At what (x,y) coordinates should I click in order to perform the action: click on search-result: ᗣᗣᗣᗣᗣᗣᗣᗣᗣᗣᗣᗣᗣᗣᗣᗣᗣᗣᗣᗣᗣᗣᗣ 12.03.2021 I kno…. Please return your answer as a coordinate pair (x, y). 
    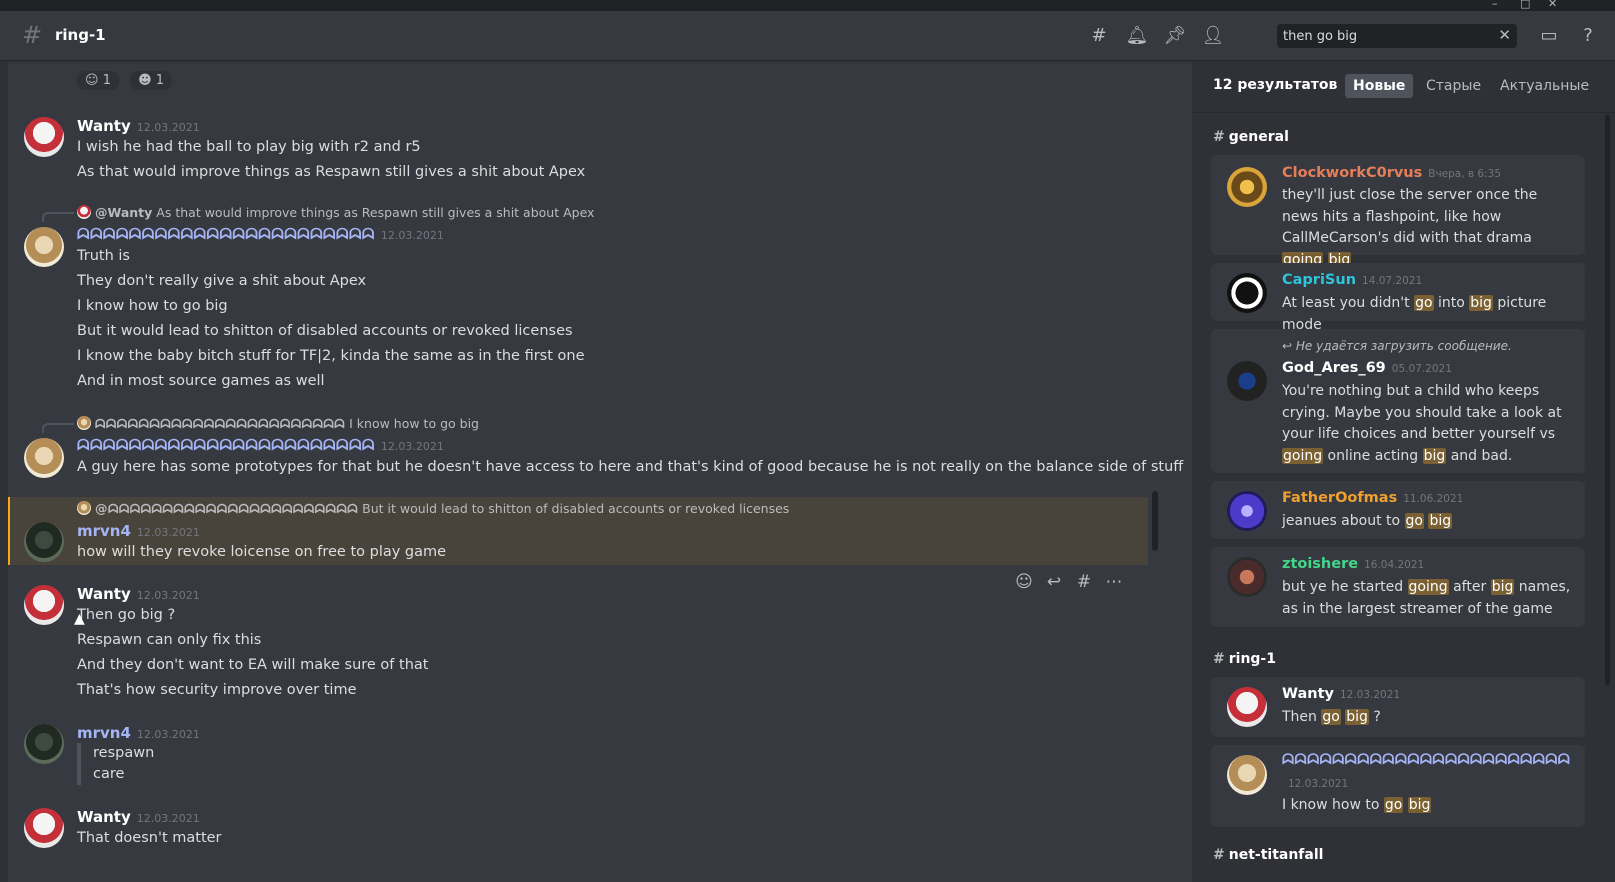
    Looking at the image, I should click on (1398, 786).